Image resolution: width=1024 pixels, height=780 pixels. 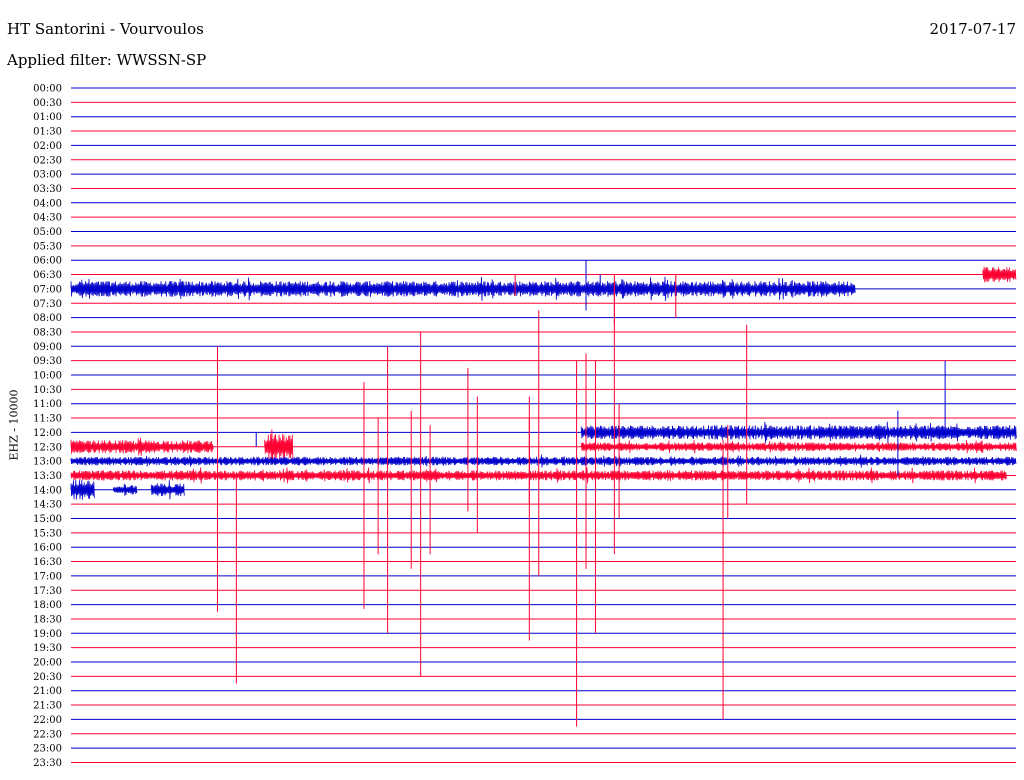 What do you see at coordinates (47, 533) in the screenshot?
I see `row-label-1530: 15:30` at bounding box center [47, 533].